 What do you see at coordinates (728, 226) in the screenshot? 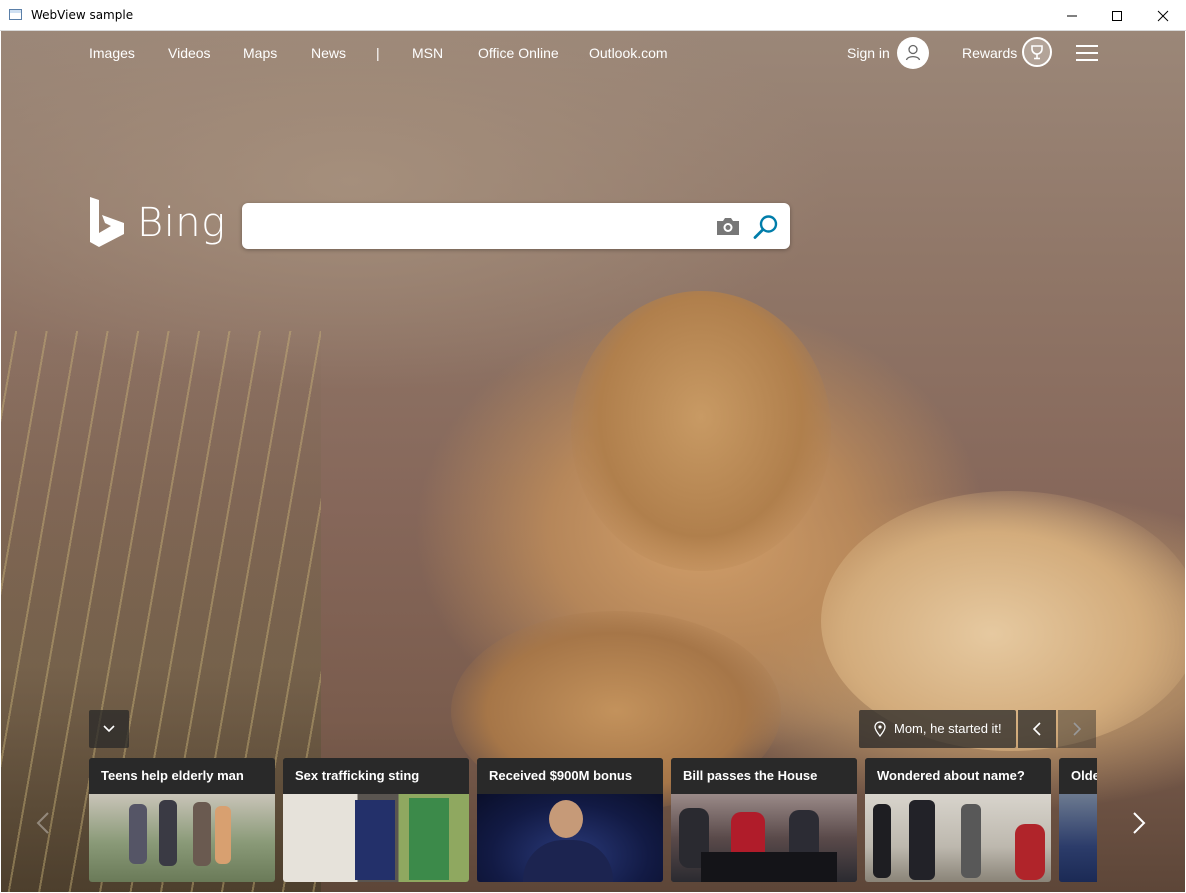
I see `visual-search-camera-icon` at bounding box center [728, 226].